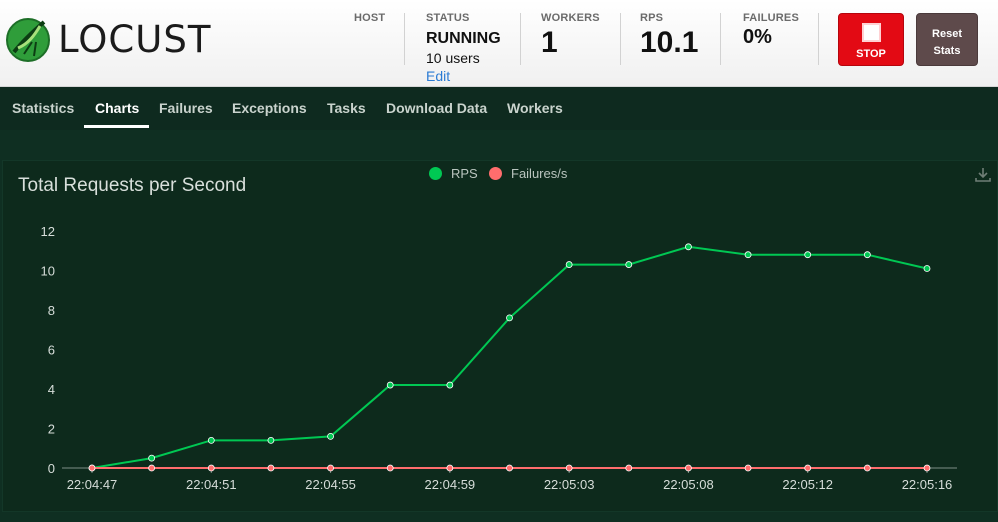 The height and width of the screenshot is (522, 998). I want to click on x-tick-label: 22:04:55, so click(330, 484).